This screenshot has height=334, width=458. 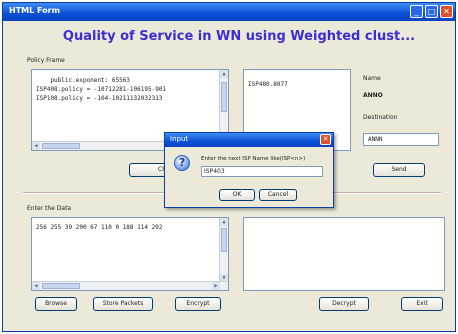 I want to click on send-button: Send, so click(x=399, y=170).